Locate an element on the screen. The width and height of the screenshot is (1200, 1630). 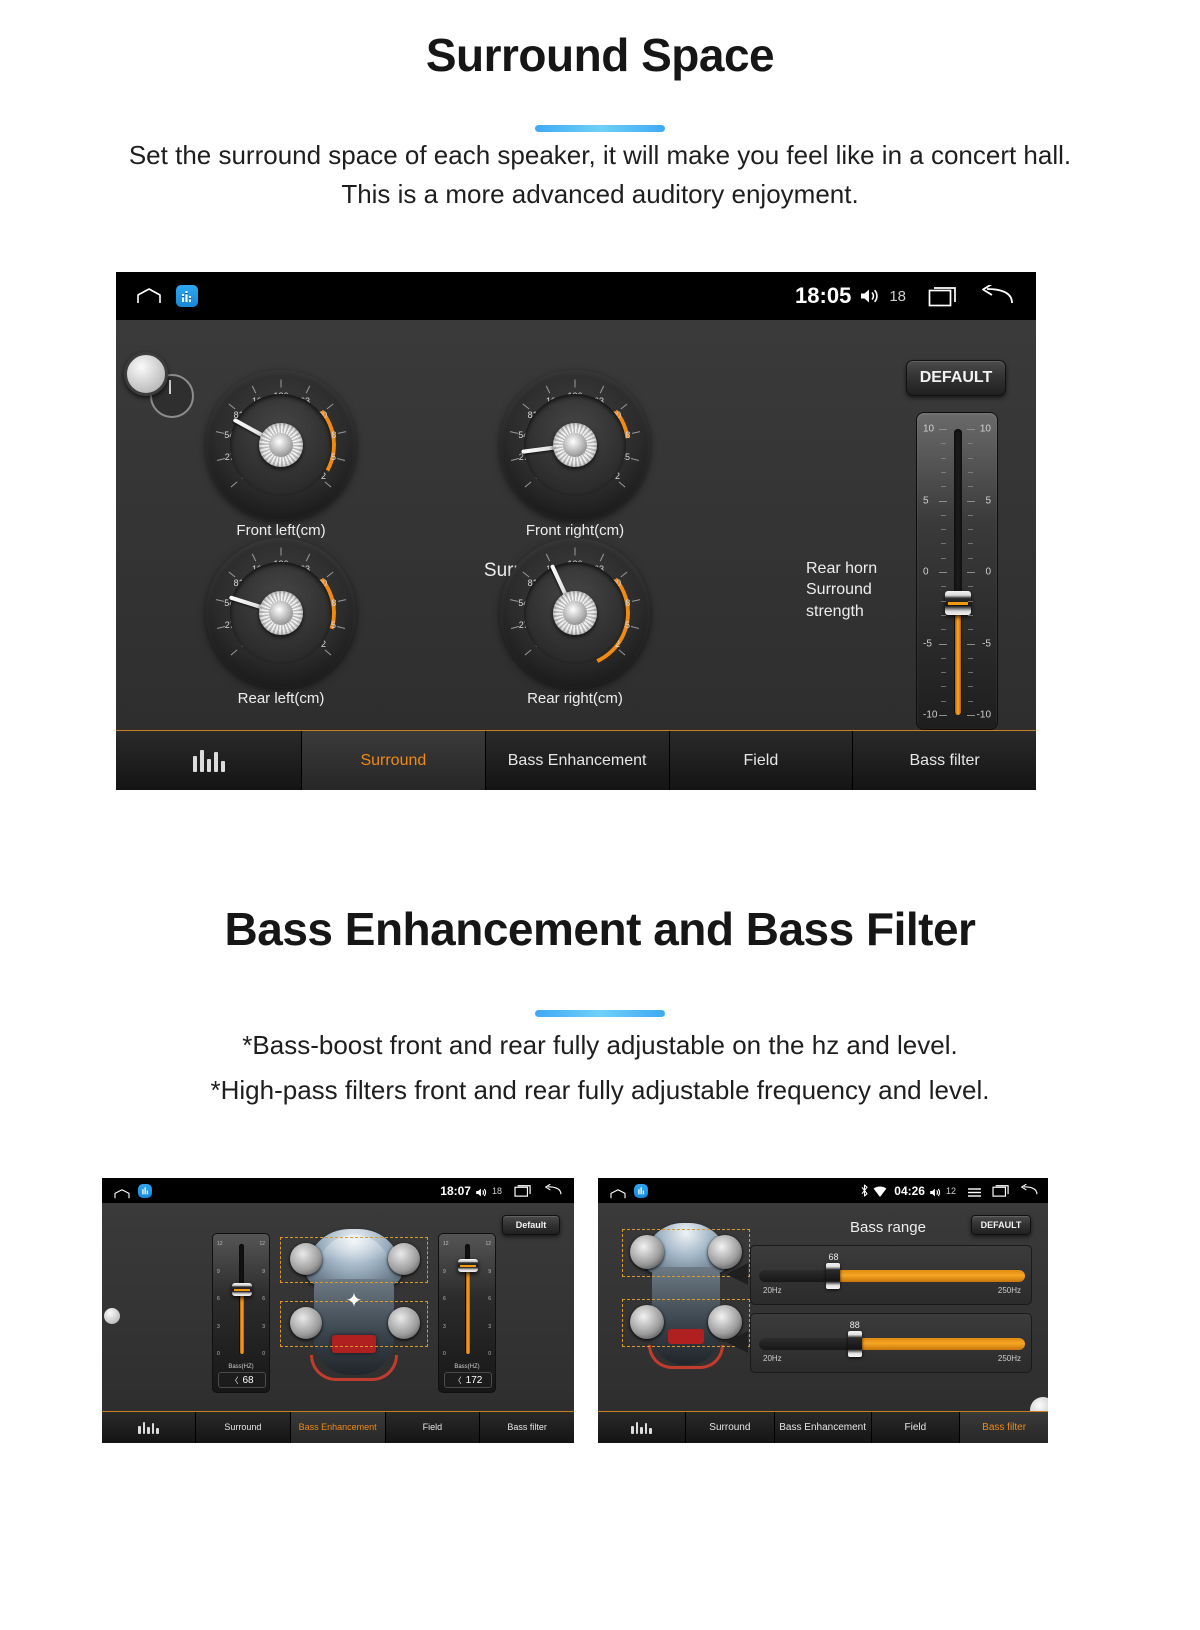
front-bass-panel: 12 12 9 9 6 6 3 3 0 0 Bass(HZ) 〈 68 is located at coordinates (241, 1313).